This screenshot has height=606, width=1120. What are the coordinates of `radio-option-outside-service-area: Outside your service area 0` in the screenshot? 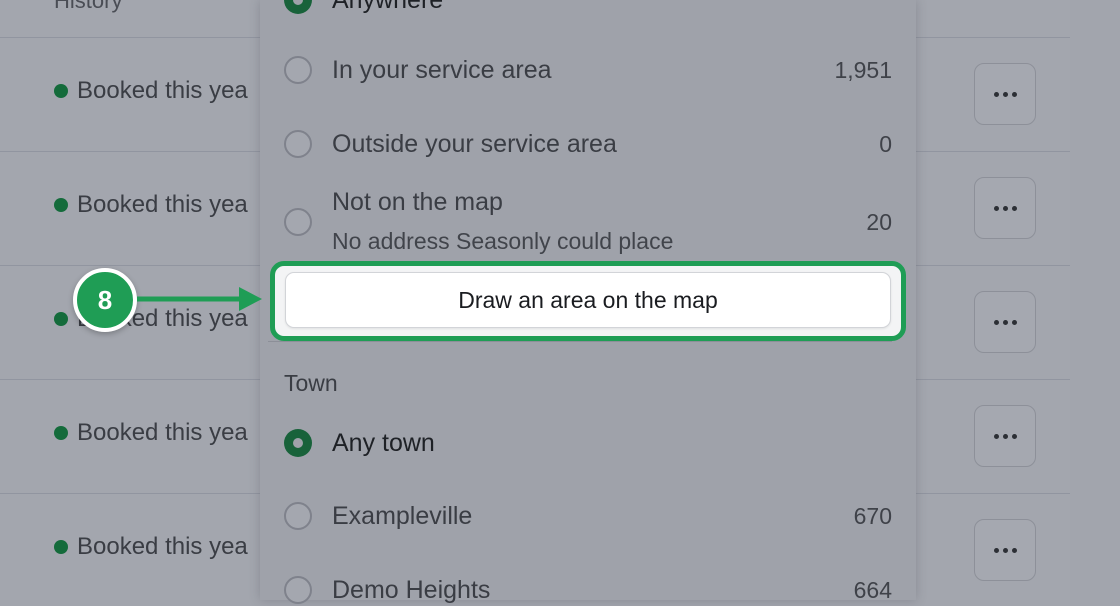 It's located at (588, 144).